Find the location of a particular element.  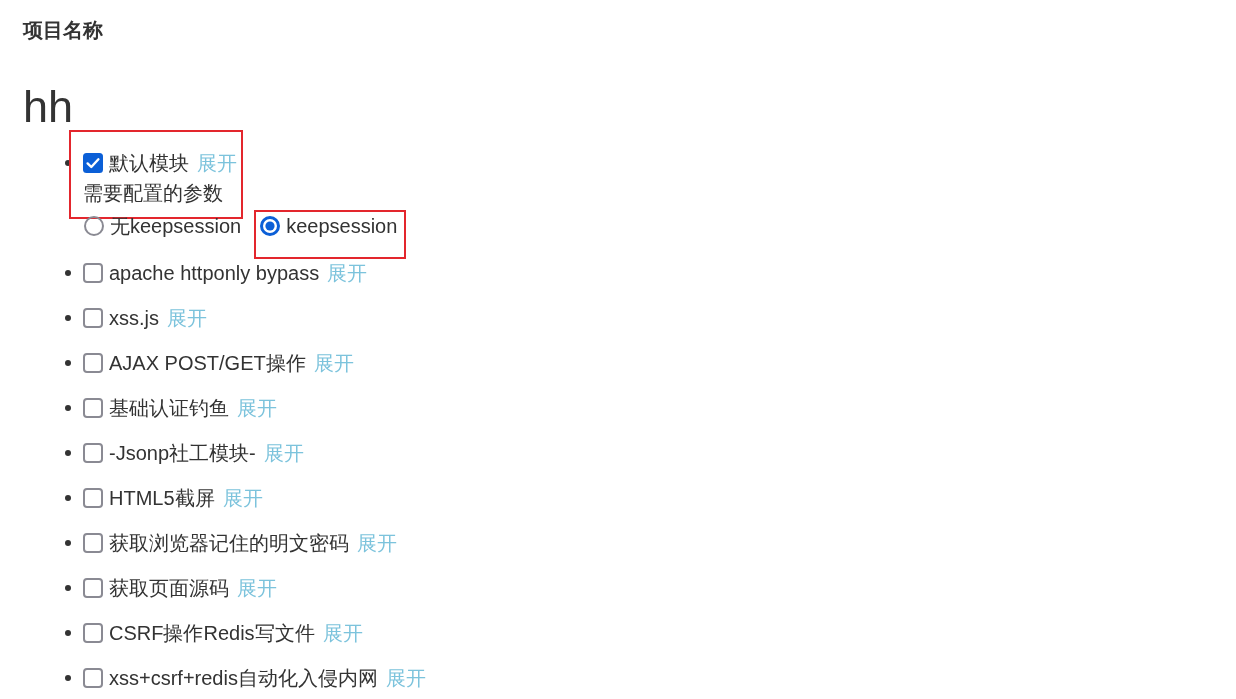

option-label: keepsession is located at coordinates (342, 226).